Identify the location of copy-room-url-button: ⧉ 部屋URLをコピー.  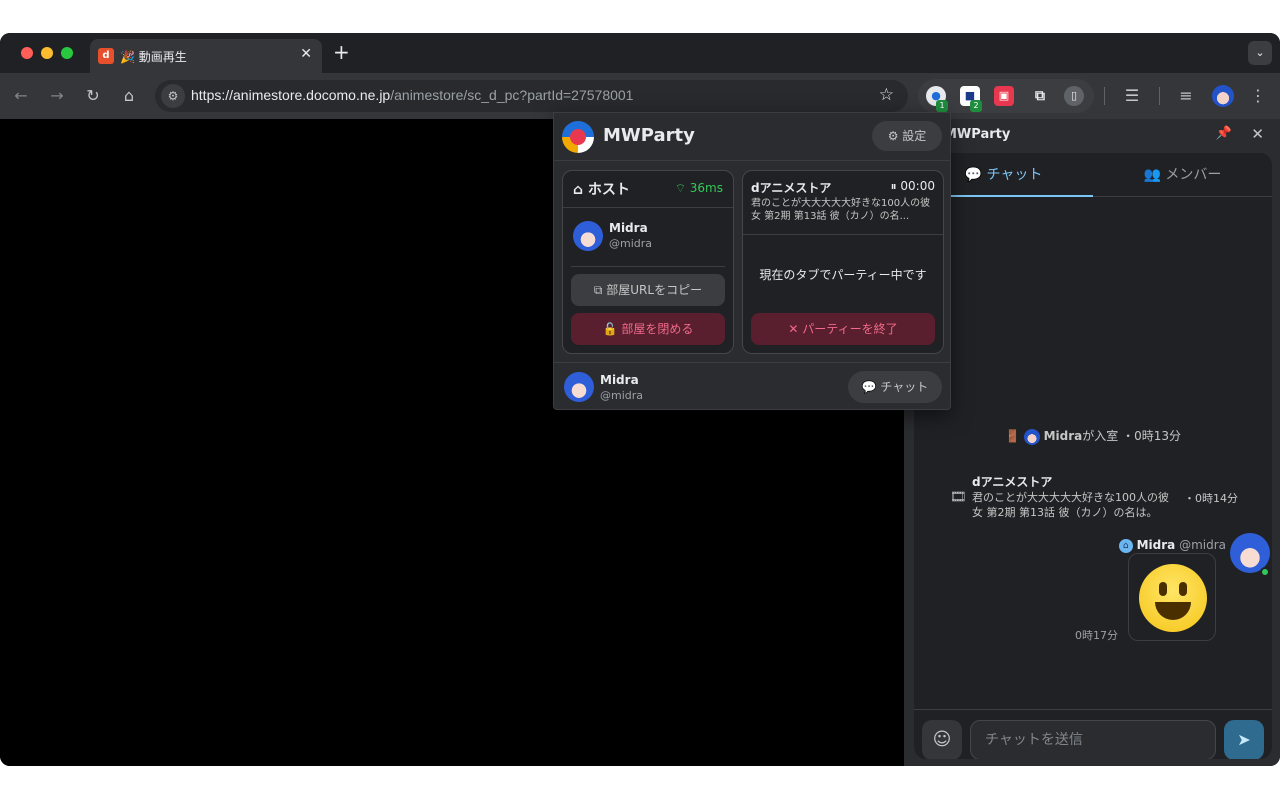
(648, 290).